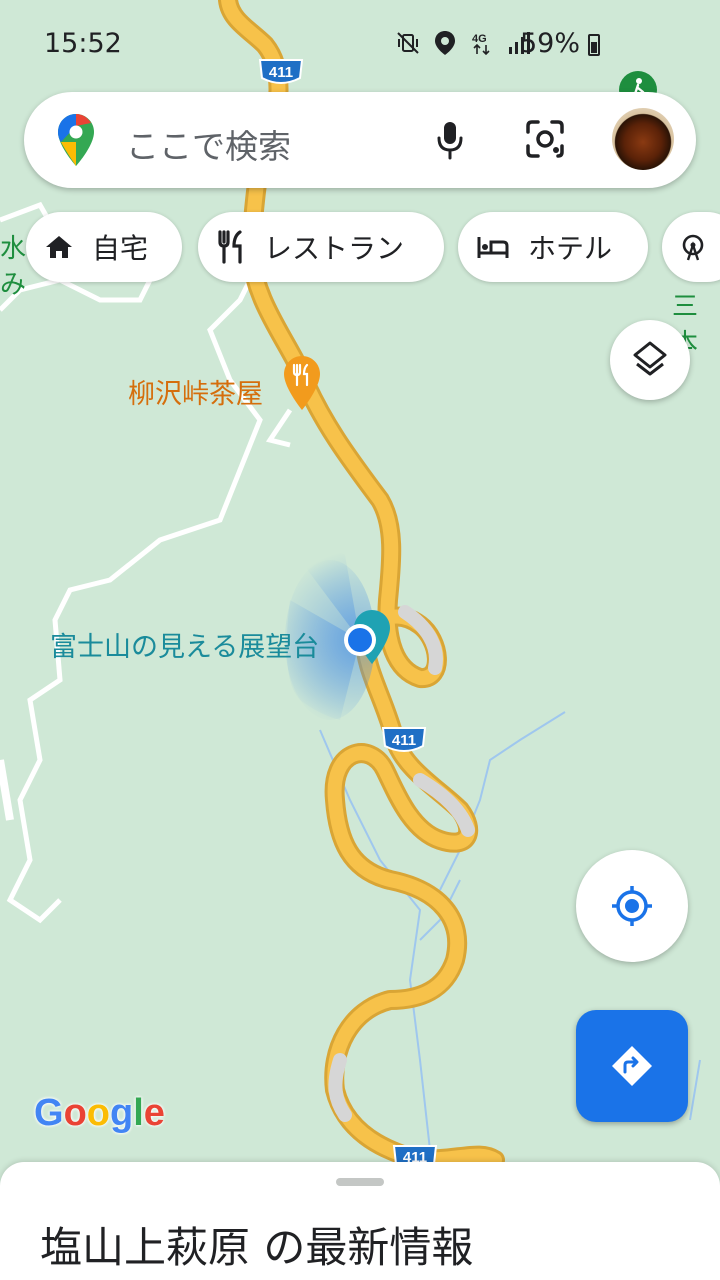 This screenshot has height=1280, width=720. I want to click on google-maps-logo-icon, so click(76, 140).